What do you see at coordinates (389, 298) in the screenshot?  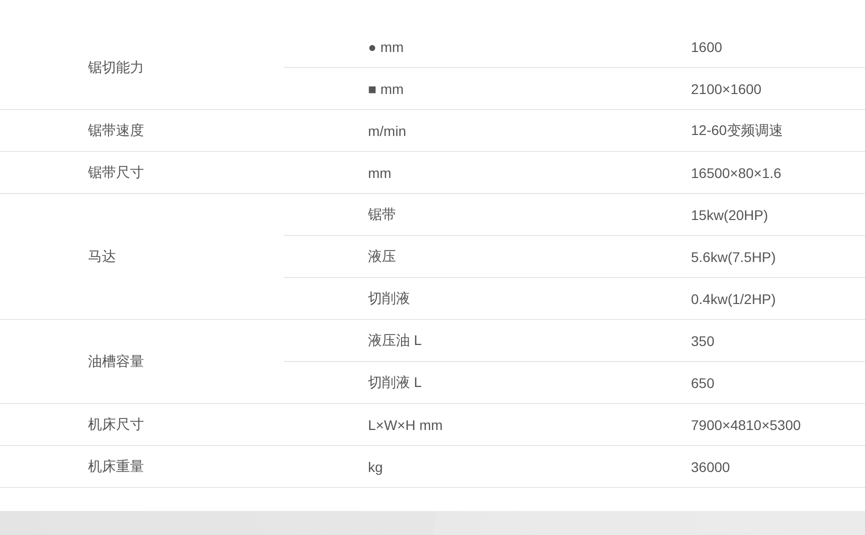 I see `spec-unit: 切削液` at bounding box center [389, 298].